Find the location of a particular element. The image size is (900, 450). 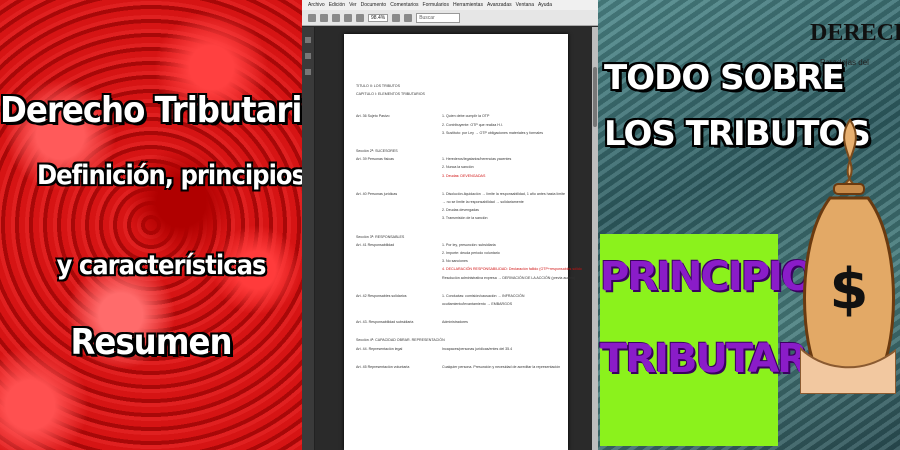

menu-item-ver: Ver is located at coordinates (353, 5).